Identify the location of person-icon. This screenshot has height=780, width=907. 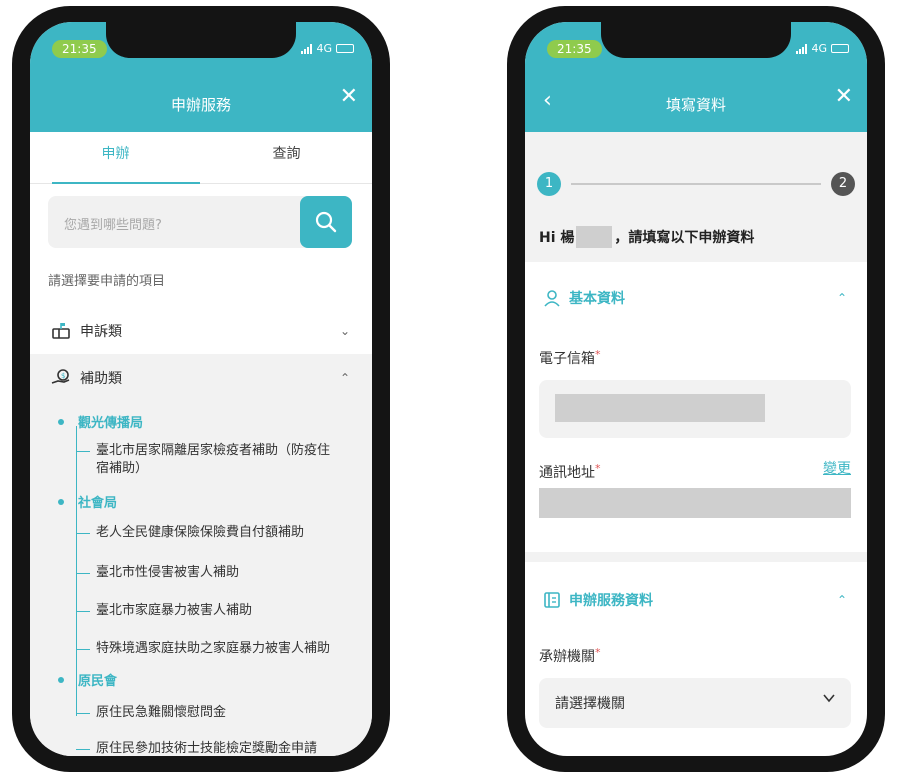
(552, 298).